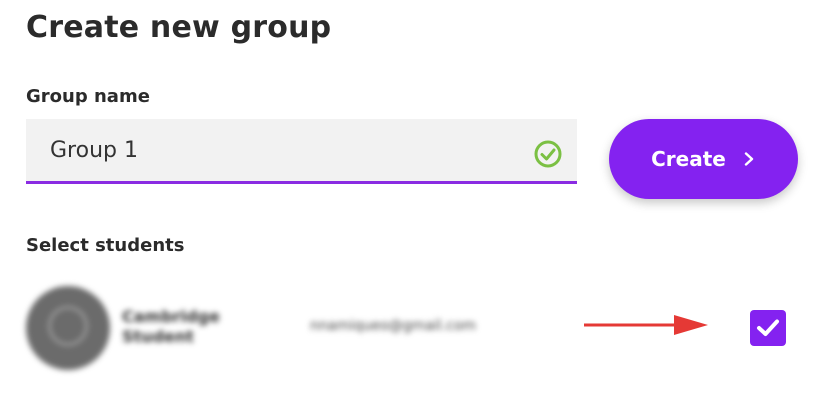 This screenshot has height=405, width=827. Describe the element at coordinates (171, 326) in the screenshot. I see `student-name: Cambridge Student` at that location.